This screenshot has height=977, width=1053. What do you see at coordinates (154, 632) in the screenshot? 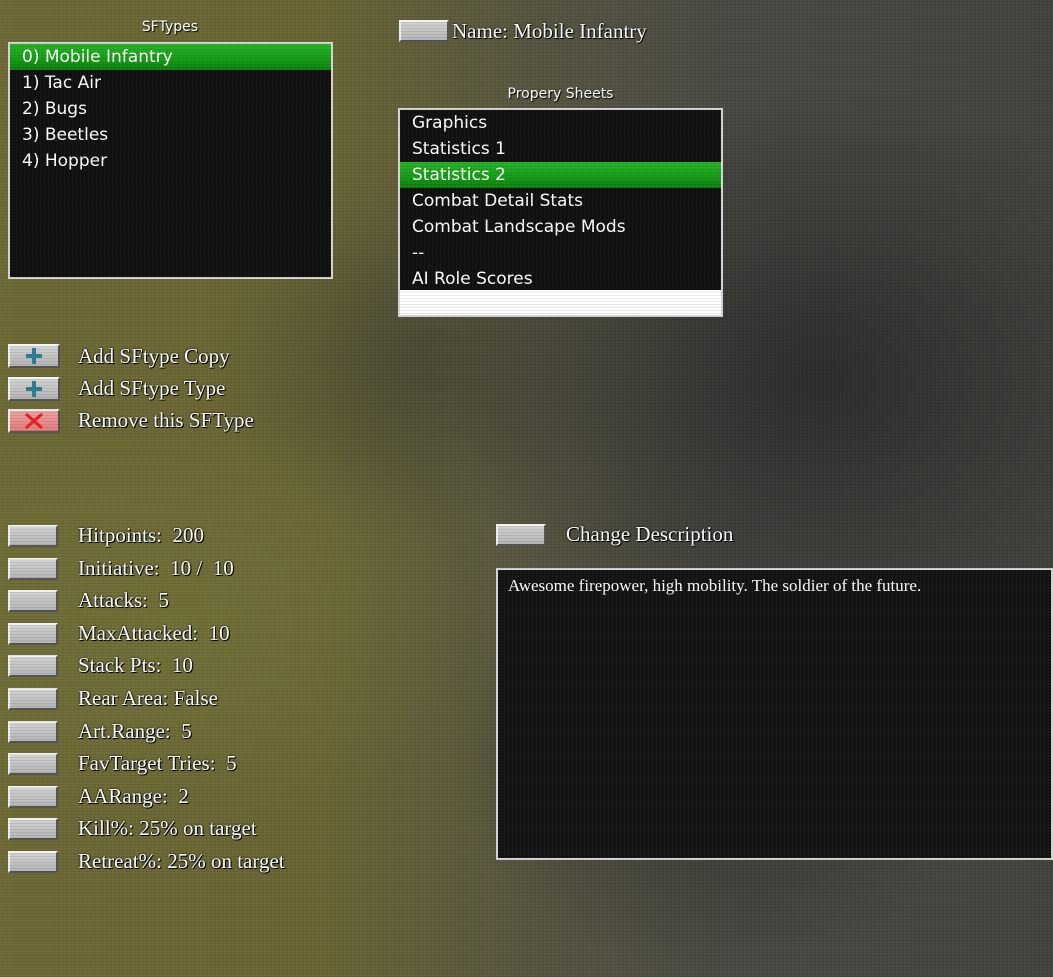
I see `stat-label: MaxAttacked: 10` at bounding box center [154, 632].